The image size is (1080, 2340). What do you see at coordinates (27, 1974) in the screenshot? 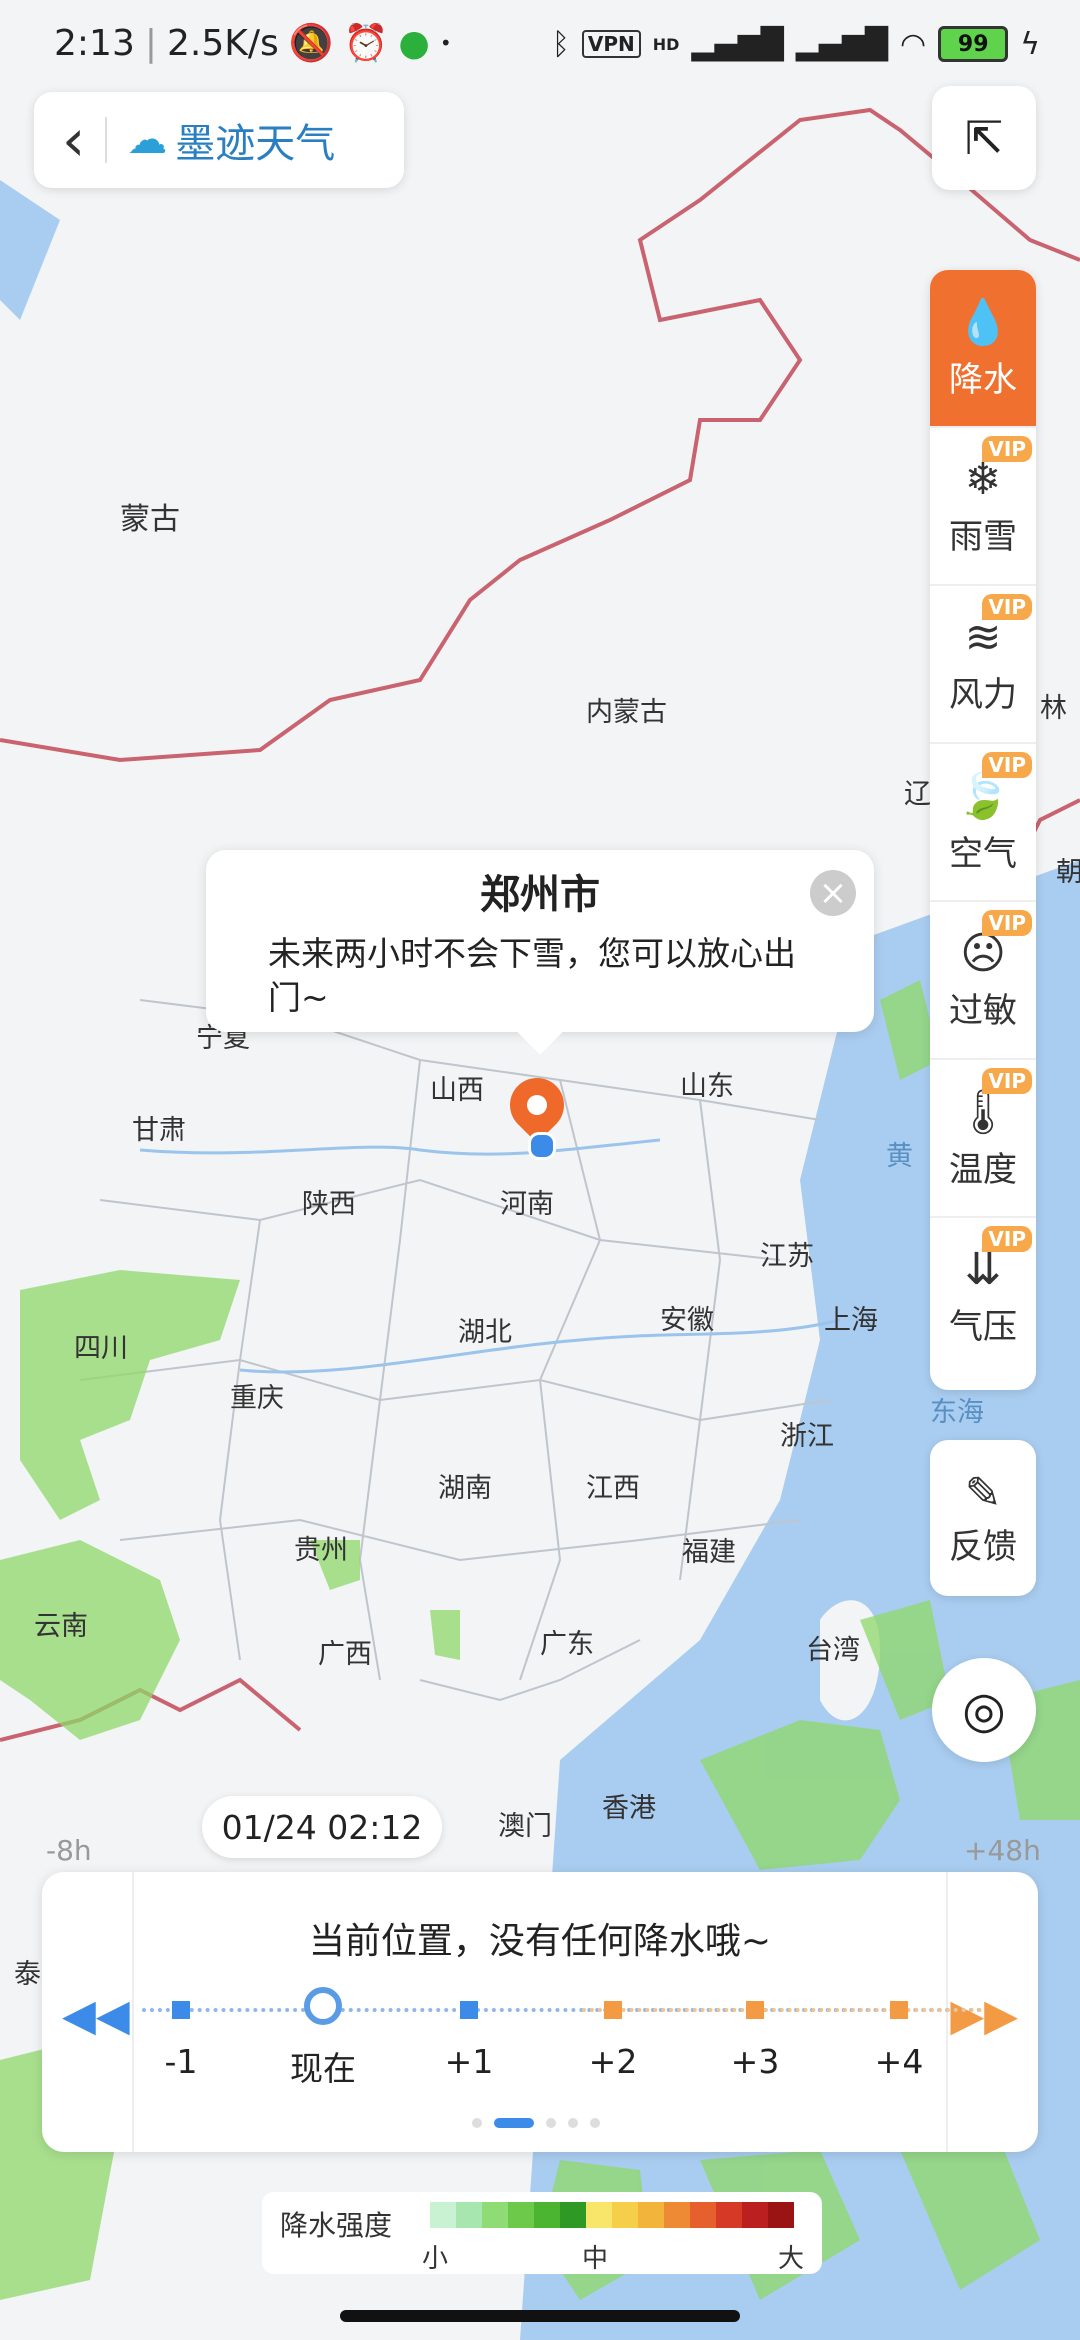
I see `map-label: 泰` at bounding box center [27, 1974].